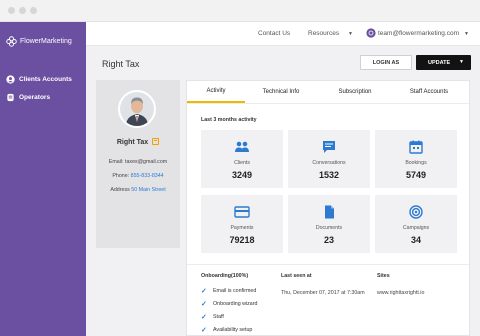  I want to click on sites-title: Sites, so click(383, 276).